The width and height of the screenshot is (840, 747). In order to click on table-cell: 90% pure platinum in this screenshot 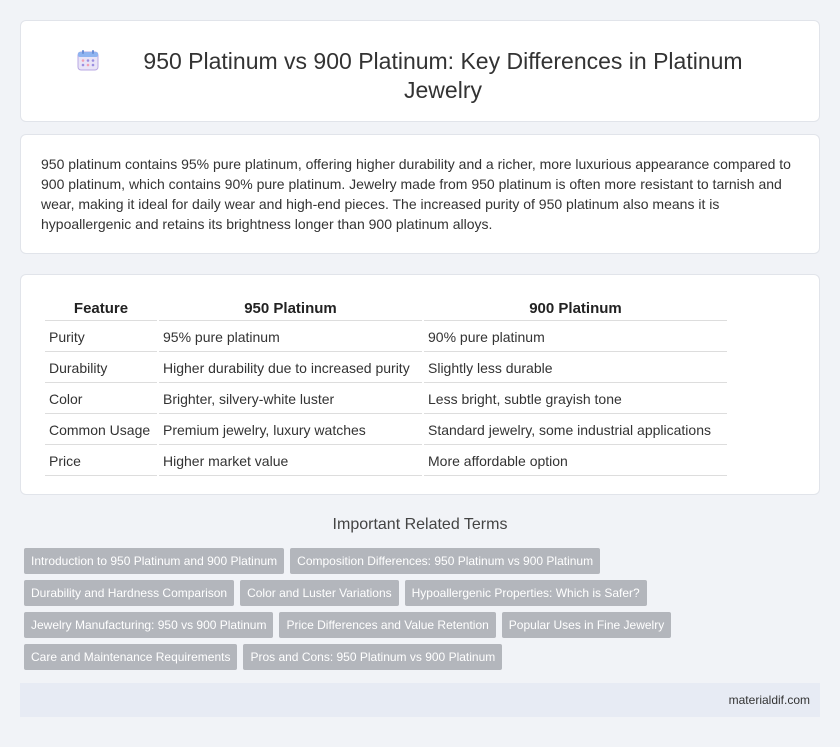, I will do `click(575, 337)`.